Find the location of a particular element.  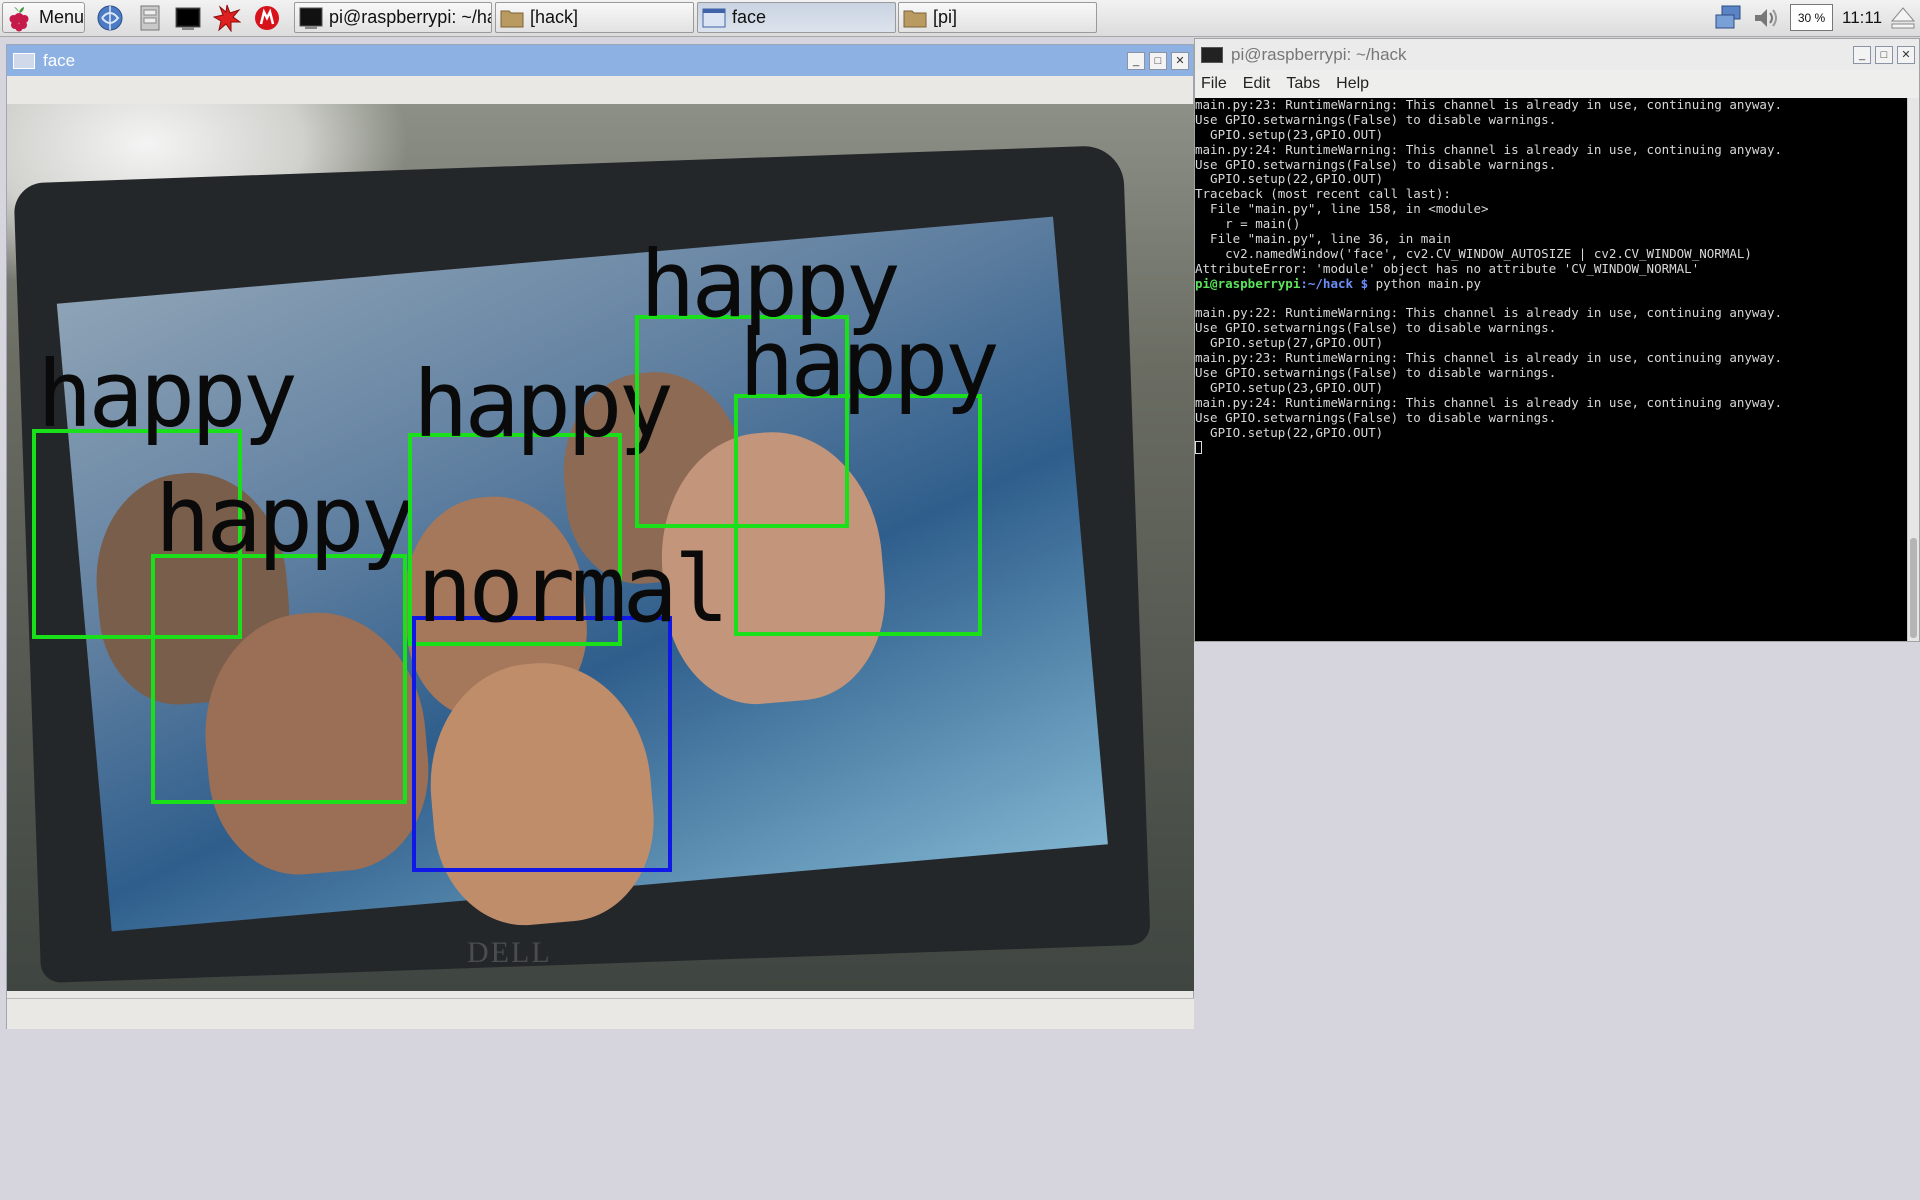

prompt-user: pi@raspberrypi is located at coordinates (1248, 283).